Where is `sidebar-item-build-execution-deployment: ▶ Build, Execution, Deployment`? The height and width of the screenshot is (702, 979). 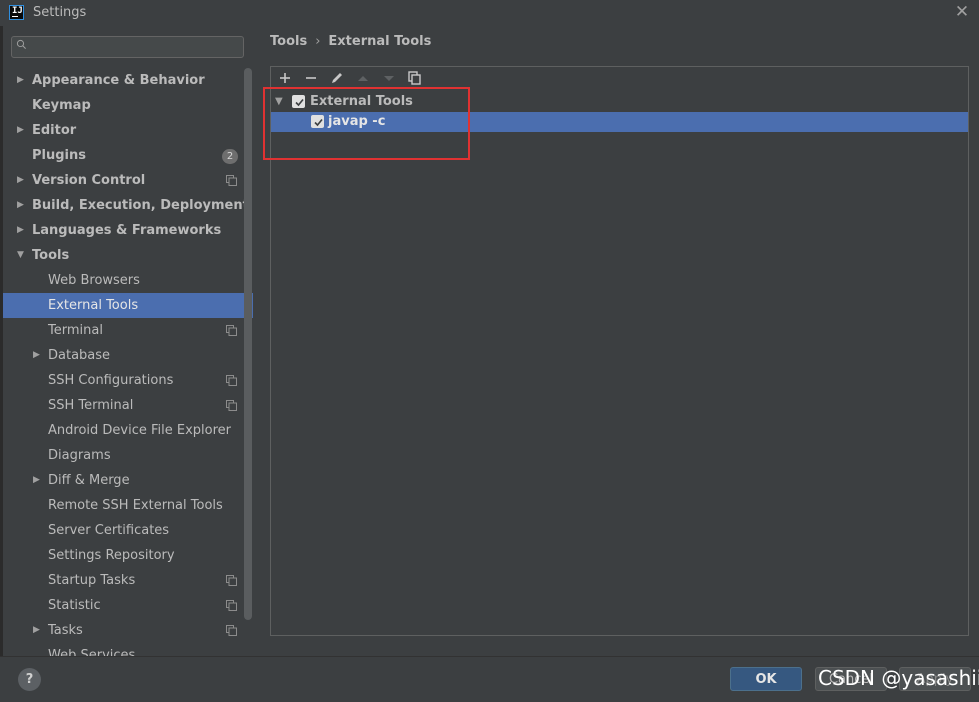
sidebar-item-build-execution-deployment: ▶ Build, Execution, Deployment is located at coordinates (128, 205).